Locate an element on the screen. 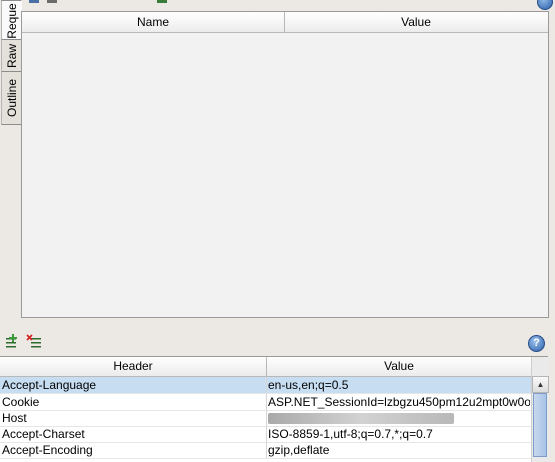  tab-request: Reque is located at coordinates (11, 20).